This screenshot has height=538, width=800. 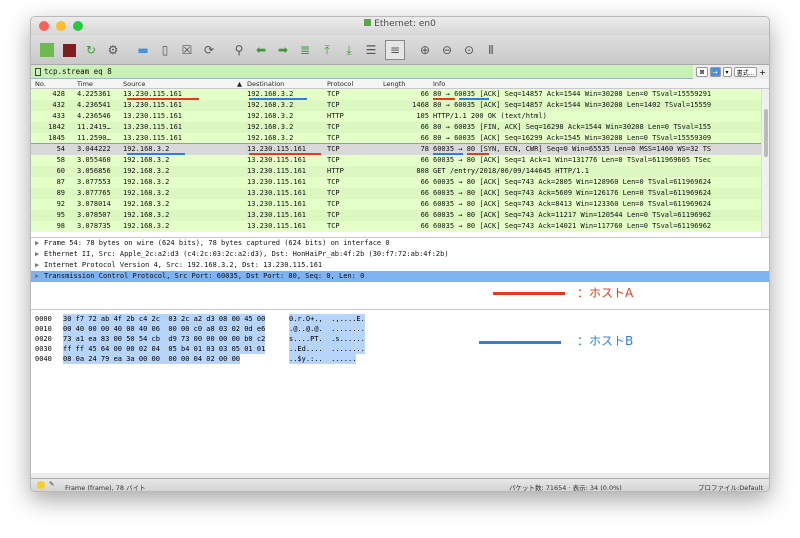 I want to click on stop-capture-button, so click(x=69, y=50).